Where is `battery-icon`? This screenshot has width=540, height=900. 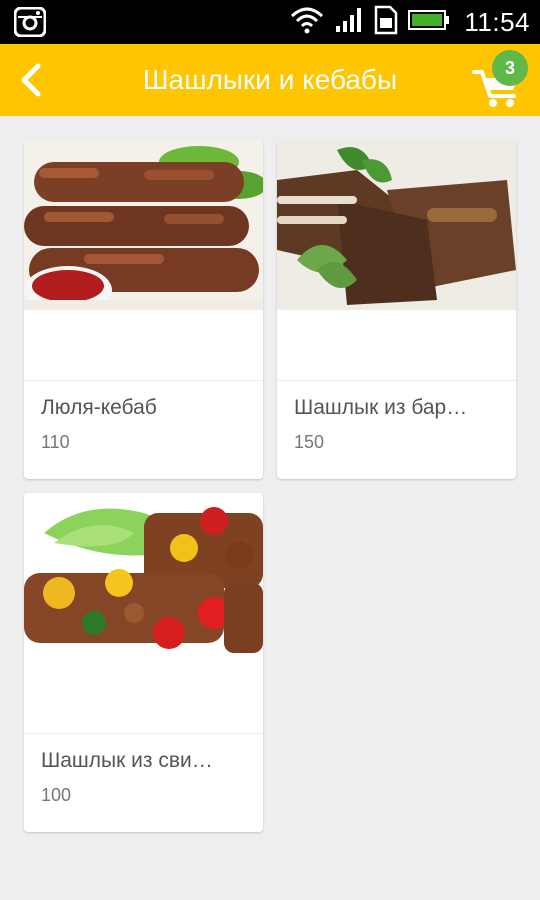
battery-icon is located at coordinates (429, 22).